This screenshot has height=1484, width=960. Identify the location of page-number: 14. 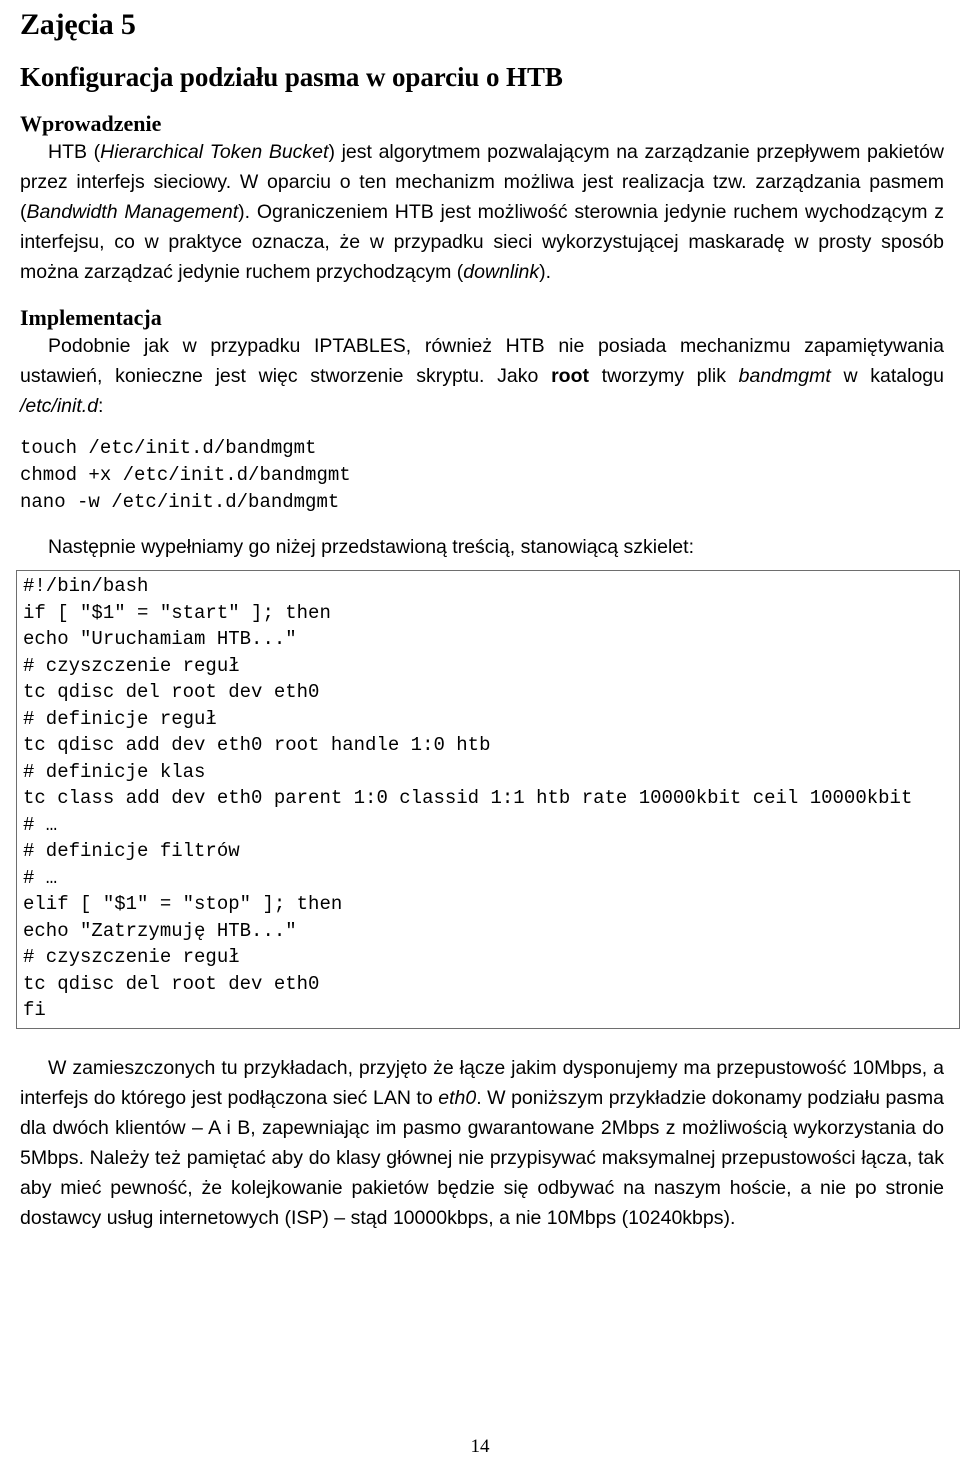
(480, 1446).